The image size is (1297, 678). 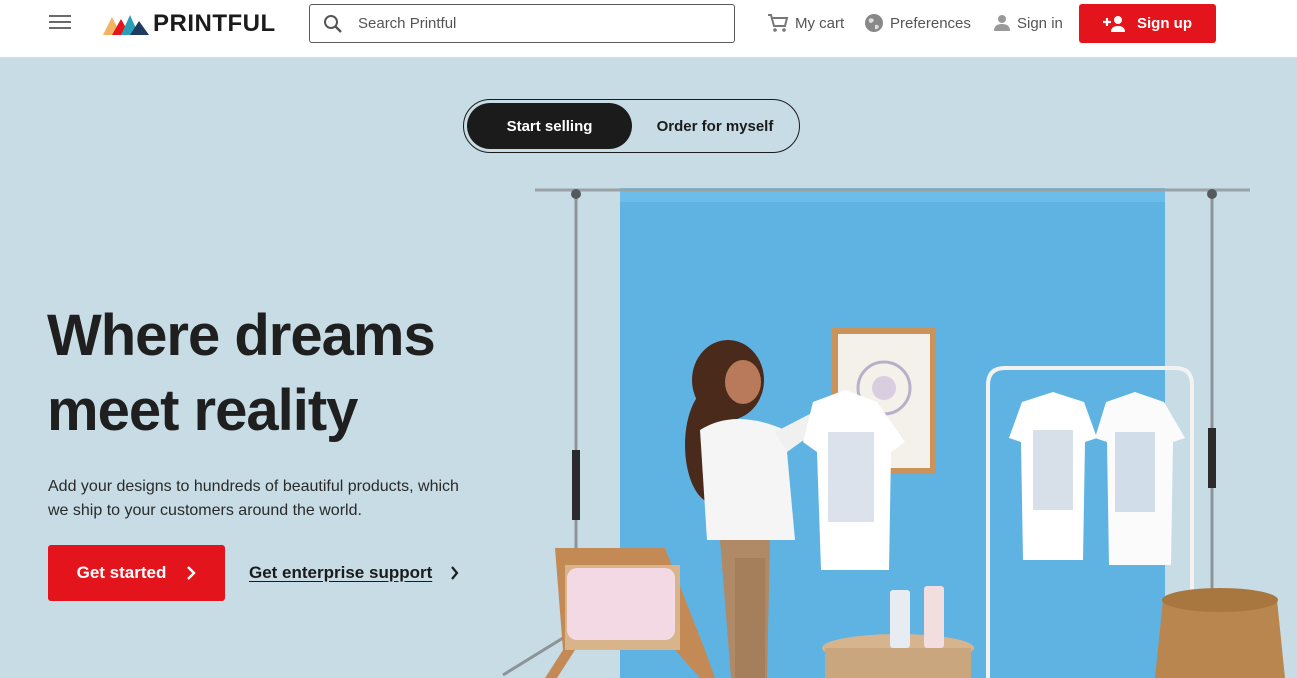 What do you see at coordinates (874, 23) in the screenshot?
I see `globe-icon` at bounding box center [874, 23].